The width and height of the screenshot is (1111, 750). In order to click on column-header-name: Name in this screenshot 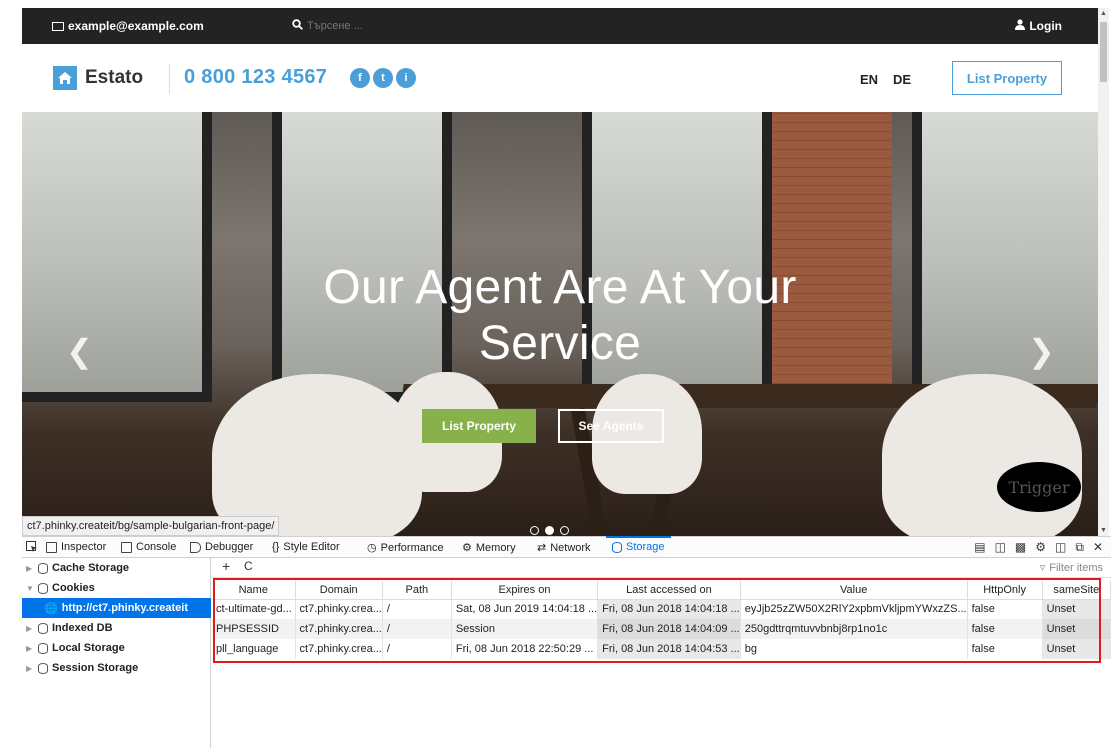, I will do `click(254, 590)`.